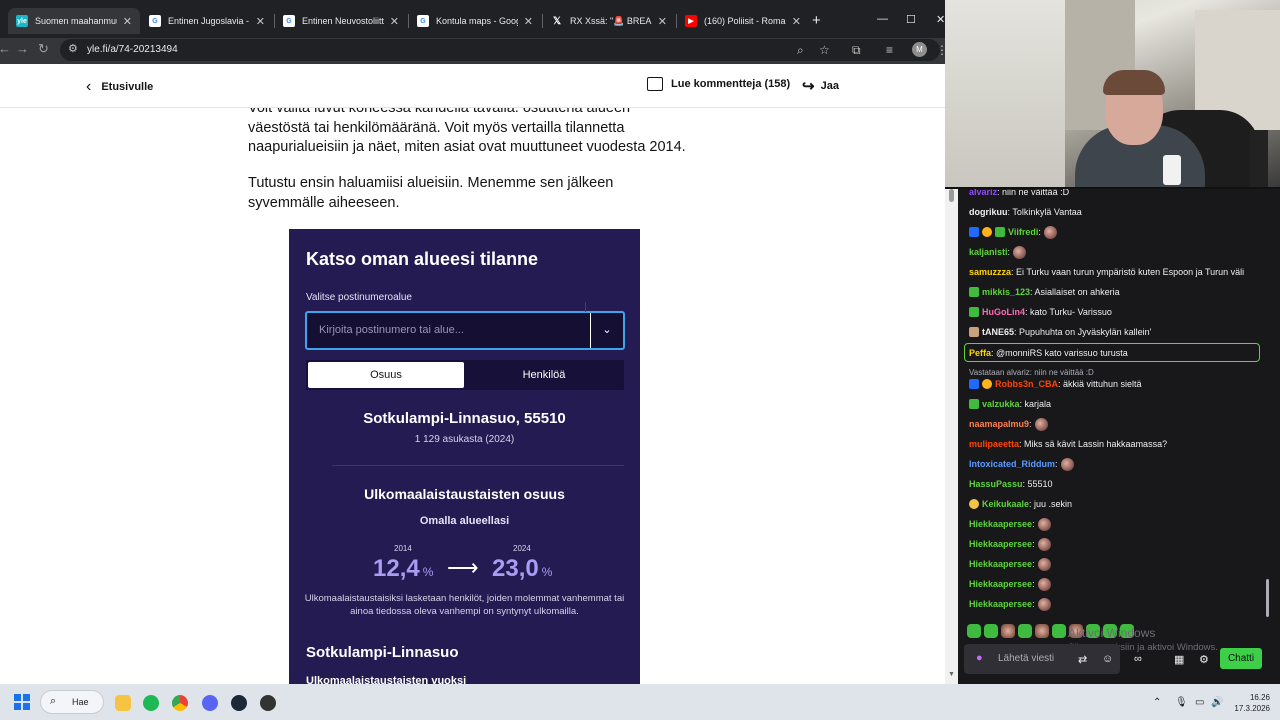 Image resolution: width=1280 pixels, height=720 pixels. Describe the element at coordinates (123, 703) in the screenshot. I see `file-explorer-icon` at that location.